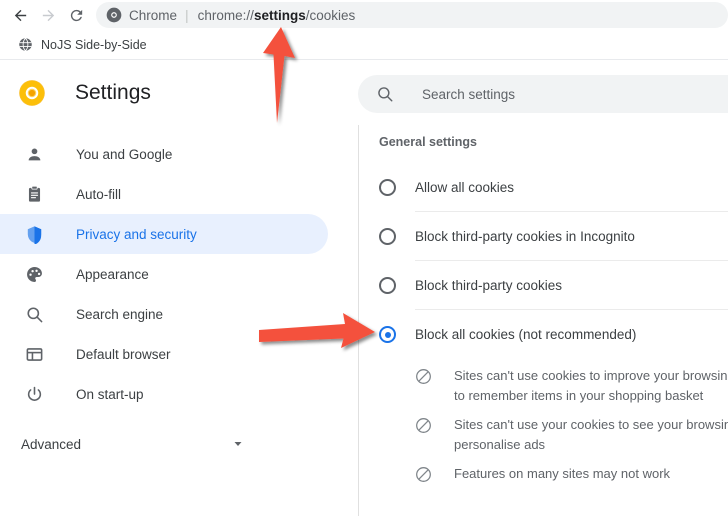 Image resolution: width=728 pixels, height=516 pixels. I want to click on sidebar-item-label: Default browser, so click(123, 354).